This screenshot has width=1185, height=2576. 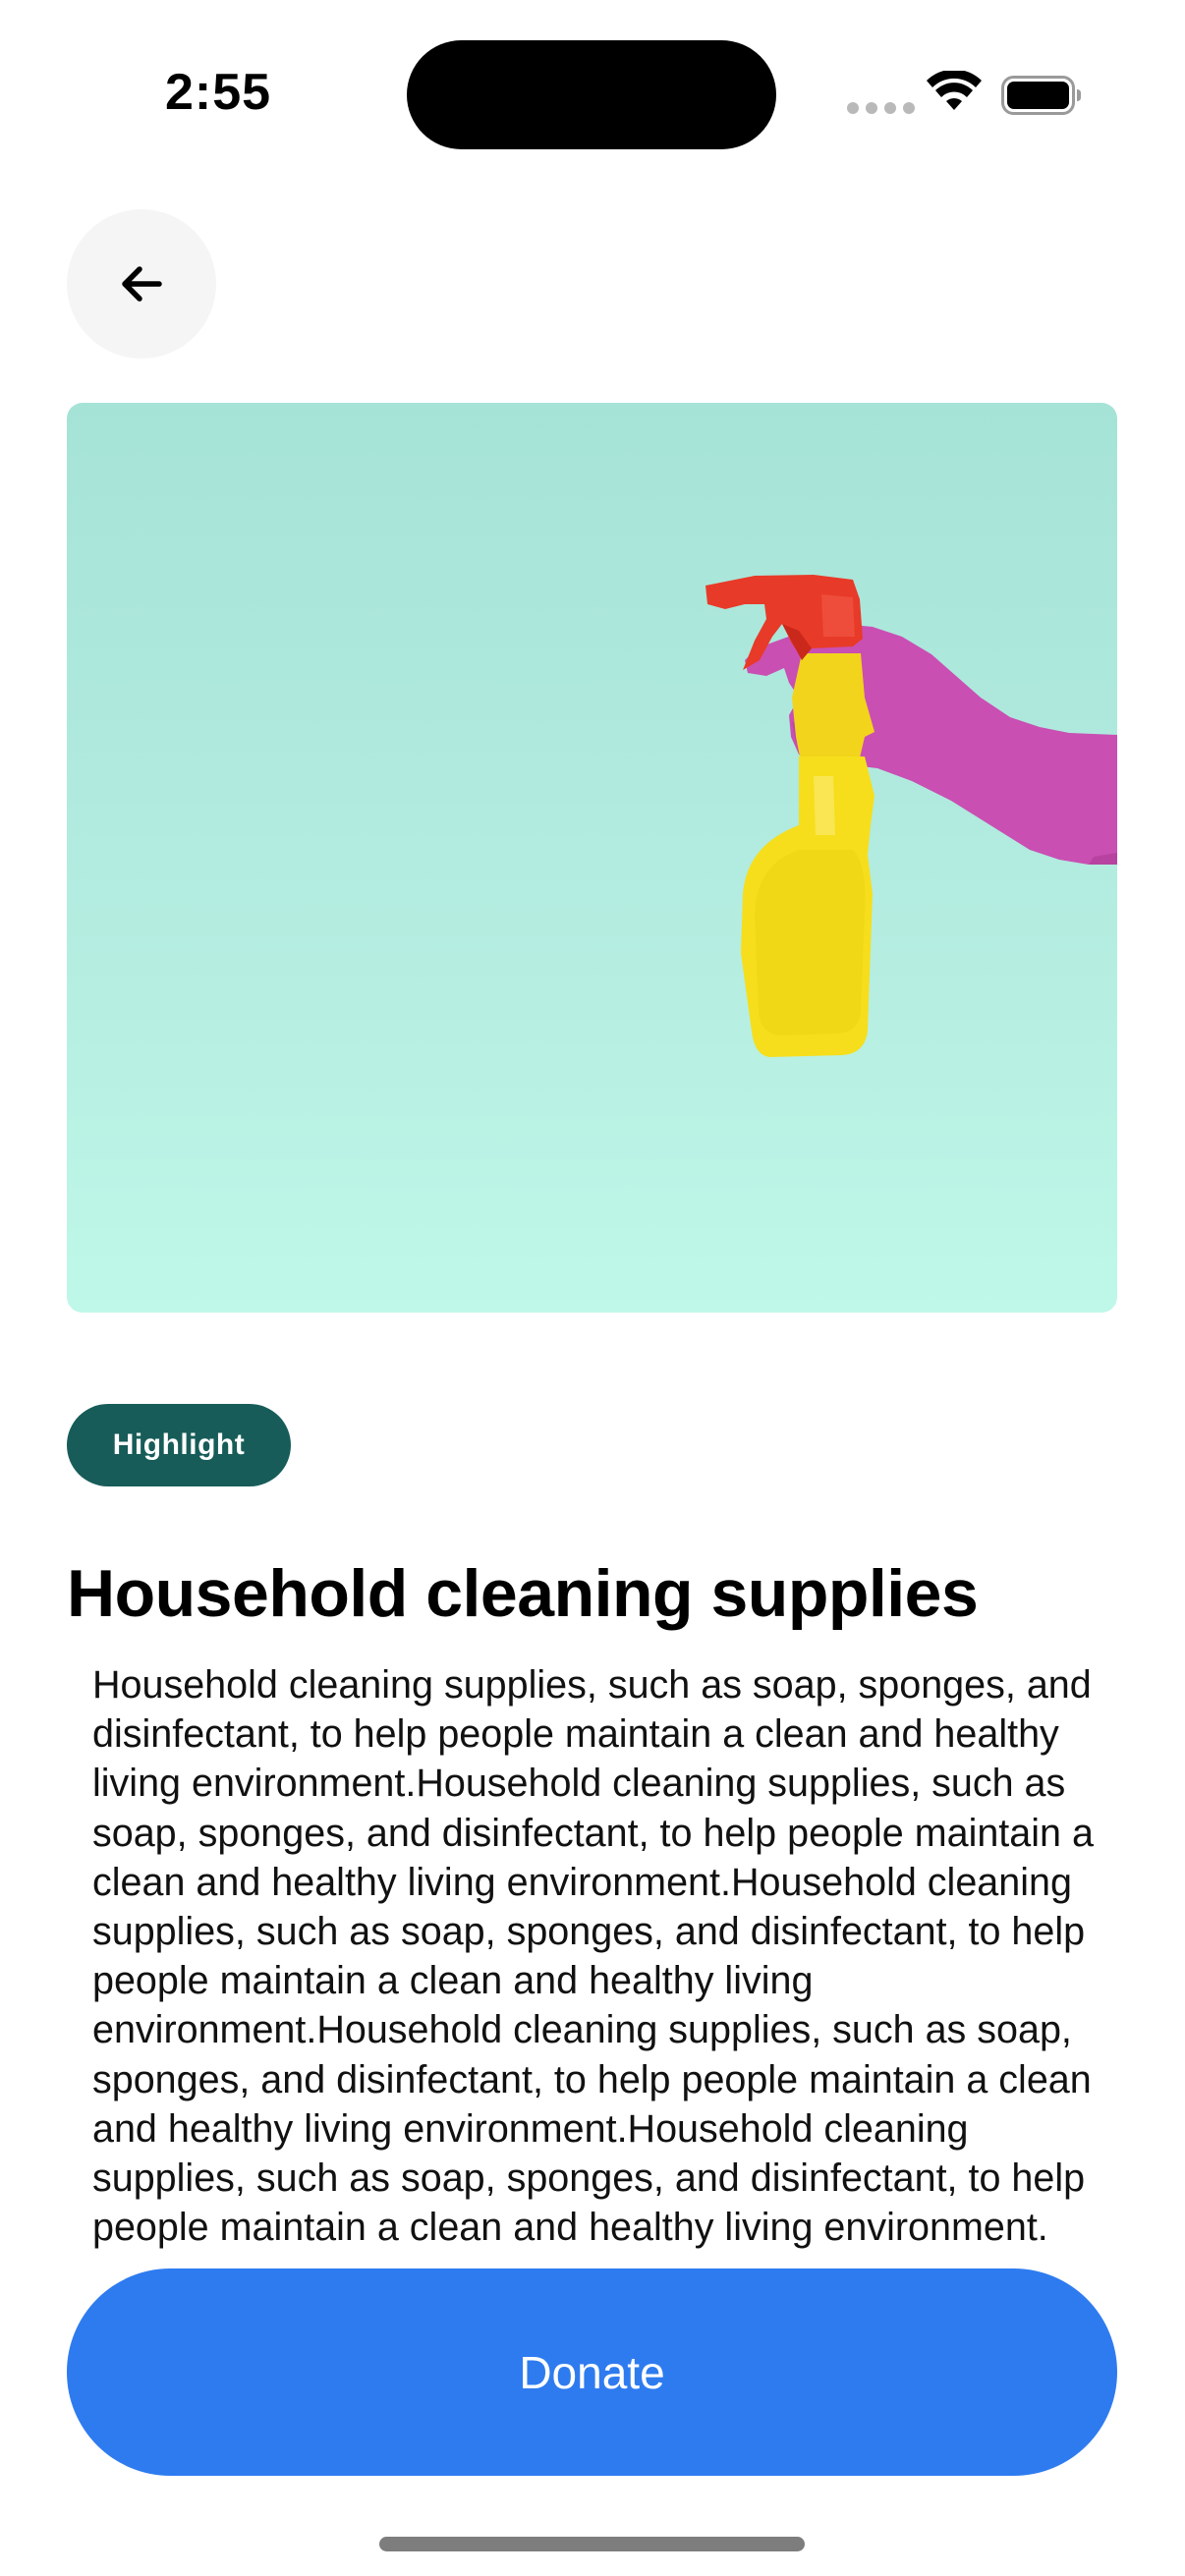 What do you see at coordinates (955, 90) in the screenshot?
I see `wifi-icon` at bounding box center [955, 90].